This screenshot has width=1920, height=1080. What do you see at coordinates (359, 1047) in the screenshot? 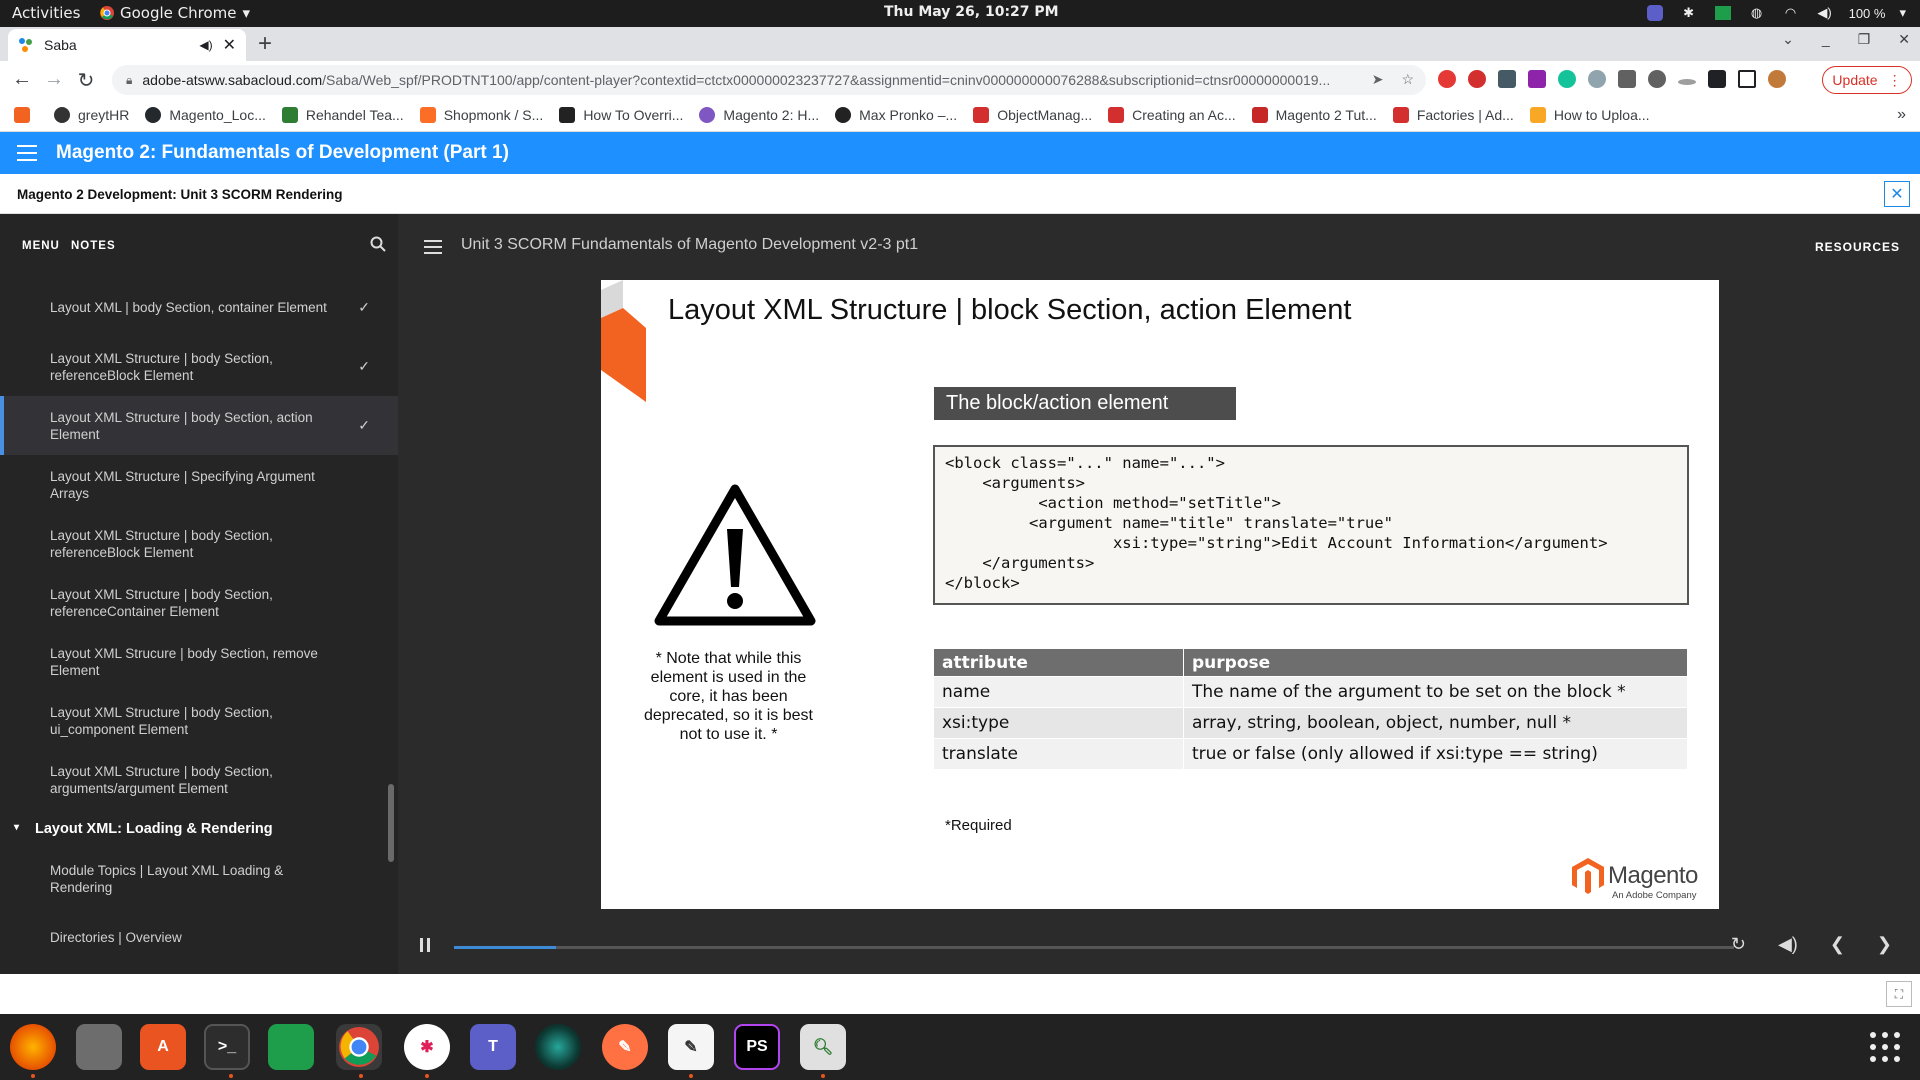
I see `chrome-dock-icon` at bounding box center [359, 1047].